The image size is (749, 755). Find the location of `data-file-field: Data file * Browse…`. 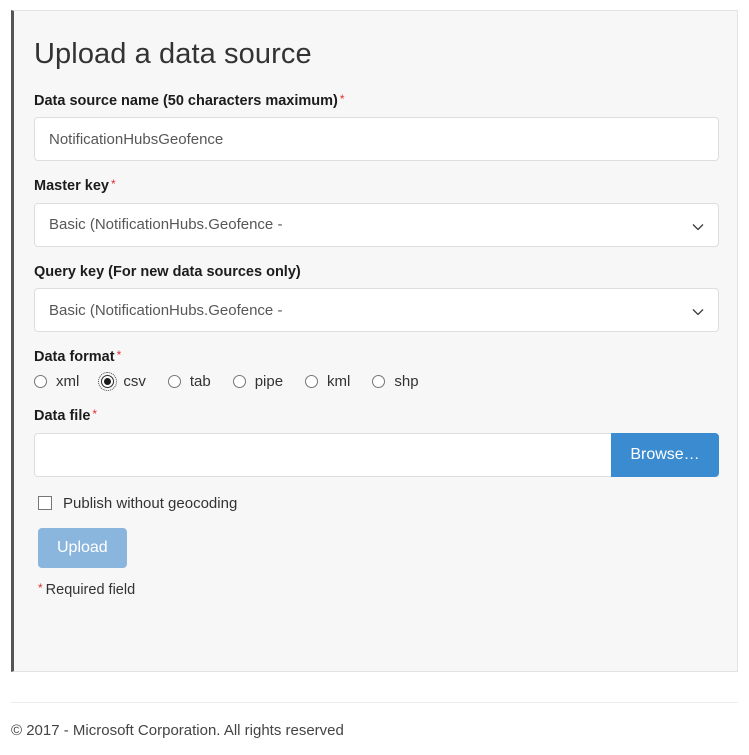

data-file-field: Data file * Browse… is located at coordinates (376, 442).